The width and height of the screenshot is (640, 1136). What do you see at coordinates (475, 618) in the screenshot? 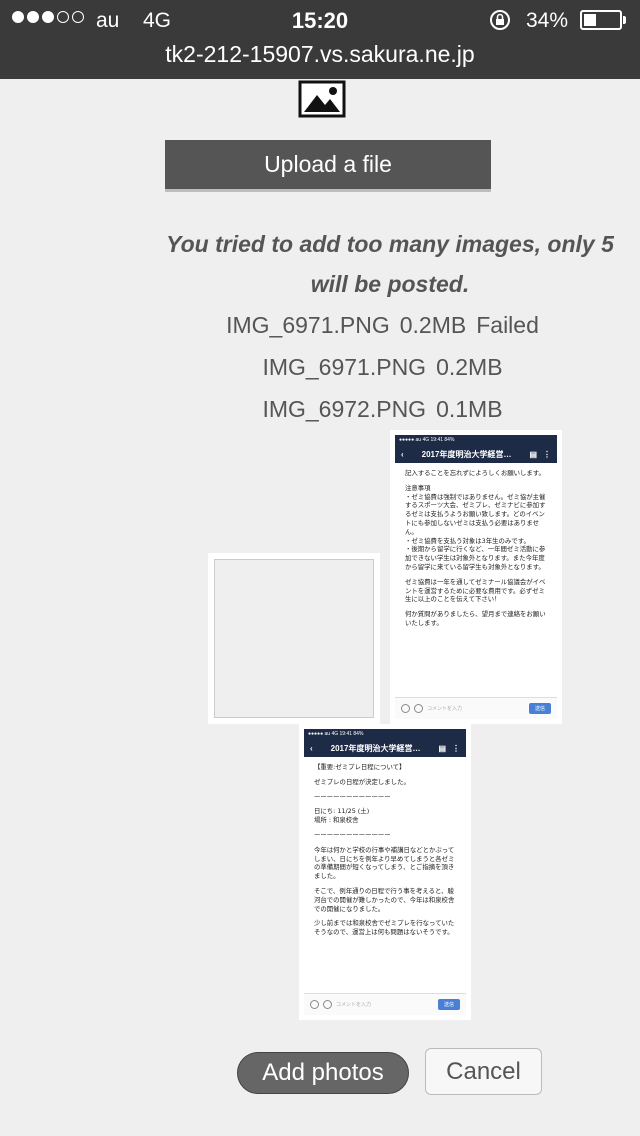
I see `message-paragraph: 何か質問がありましたら、望月まで連絡をお願いいたします。` at bounding box center [475, 618].